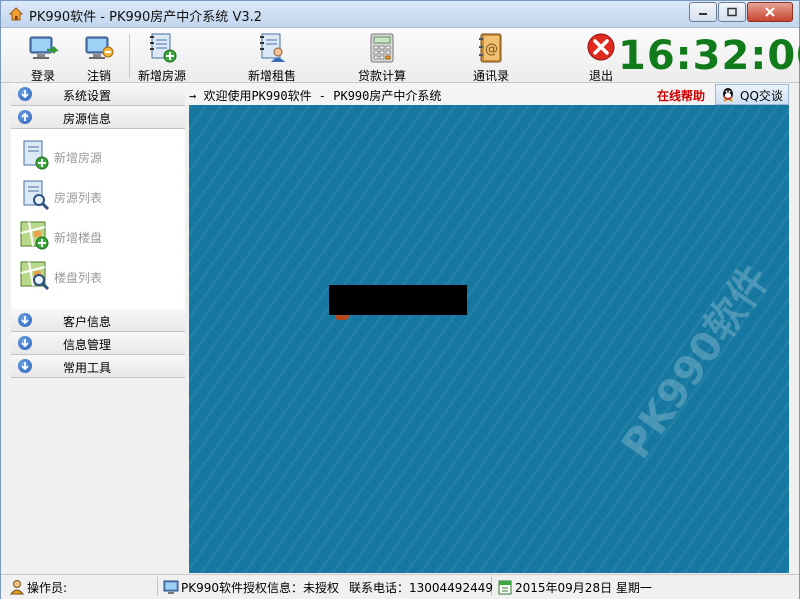 This screenshot has width=800, height=599. I want to click on chevron-up-icon, so click(25, 117).